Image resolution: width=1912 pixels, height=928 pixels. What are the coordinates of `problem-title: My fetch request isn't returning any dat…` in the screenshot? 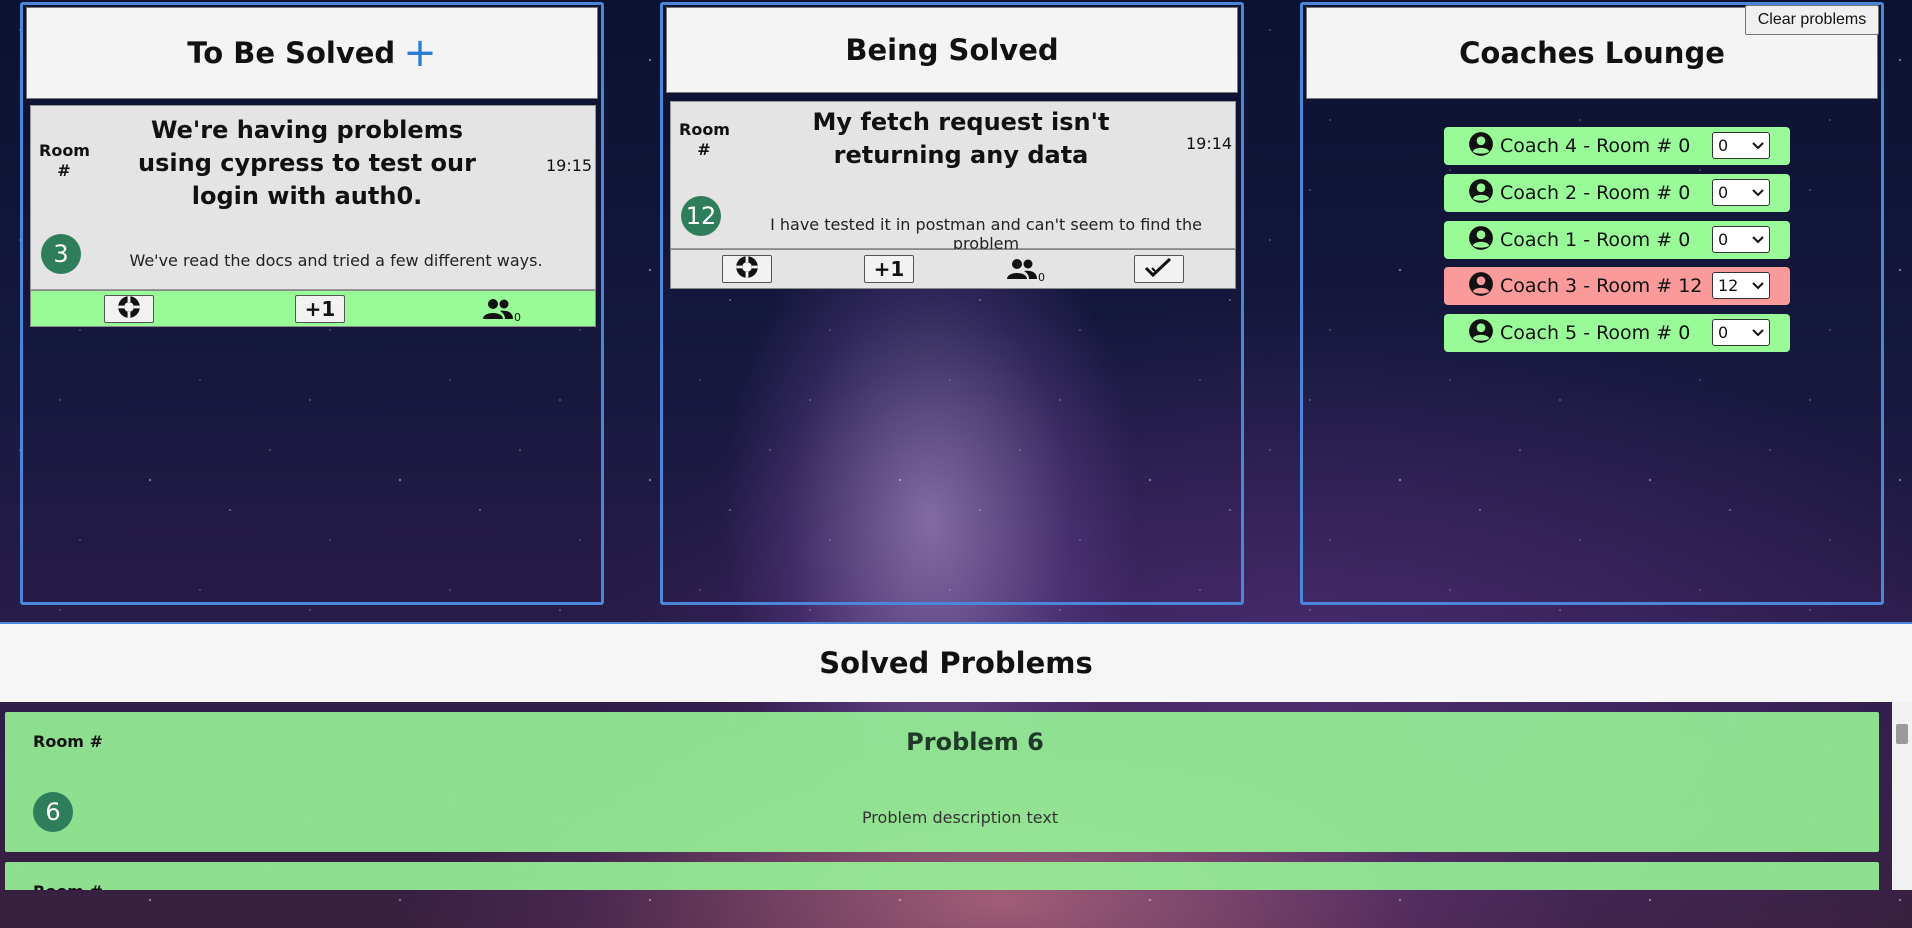 It's located at (961, 138).